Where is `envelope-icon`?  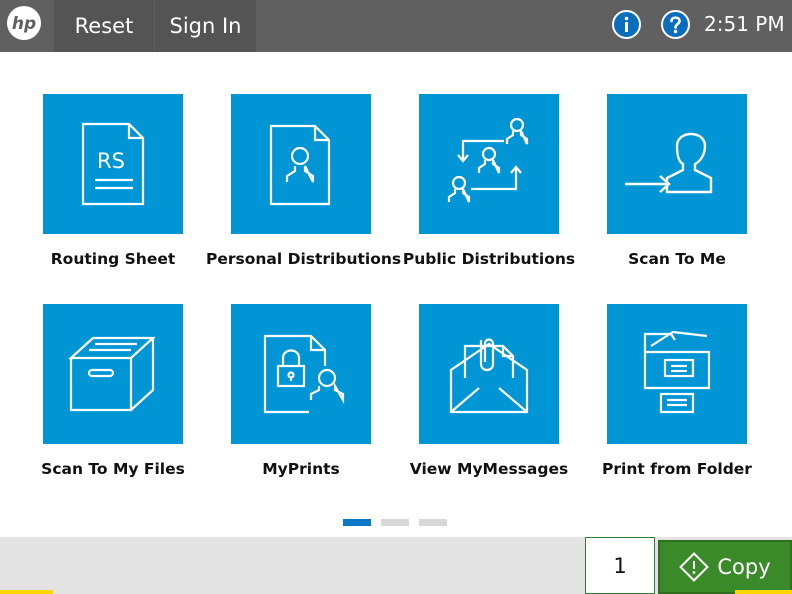 envelope-icon is located at coordinates (489, 374).